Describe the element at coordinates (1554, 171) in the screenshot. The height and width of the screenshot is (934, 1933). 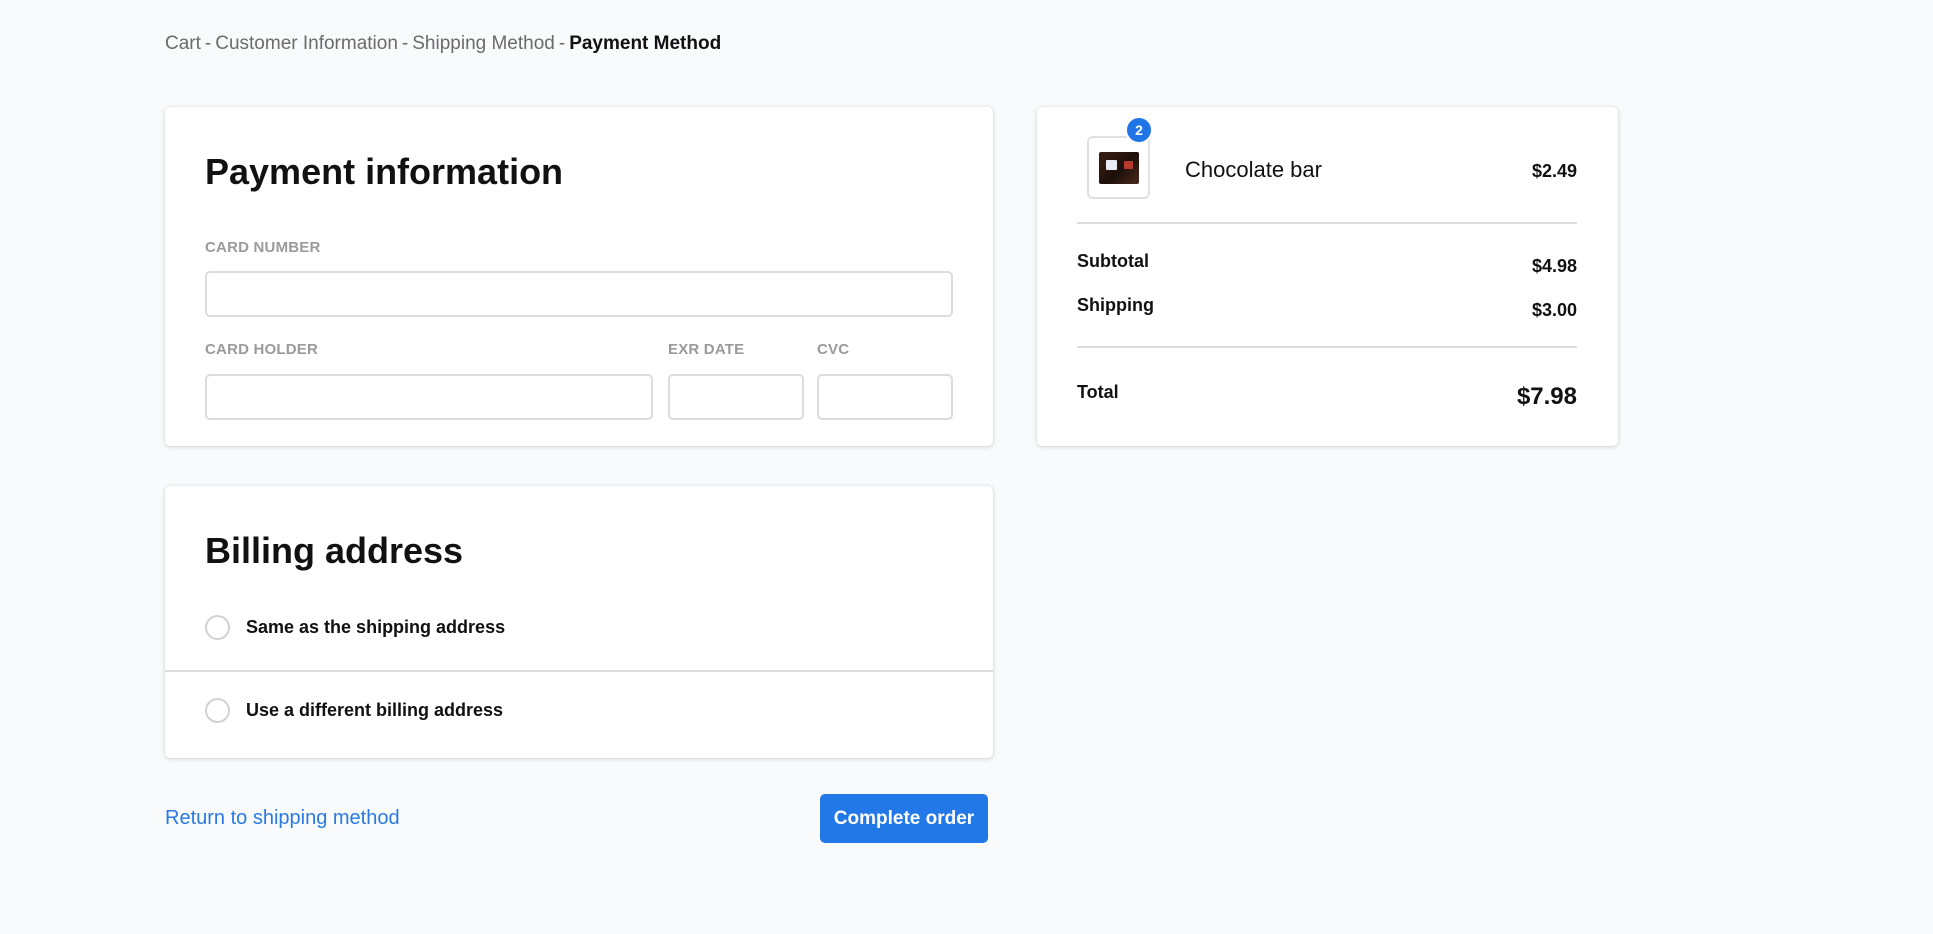
I see `product-price: $2.49` at that location.